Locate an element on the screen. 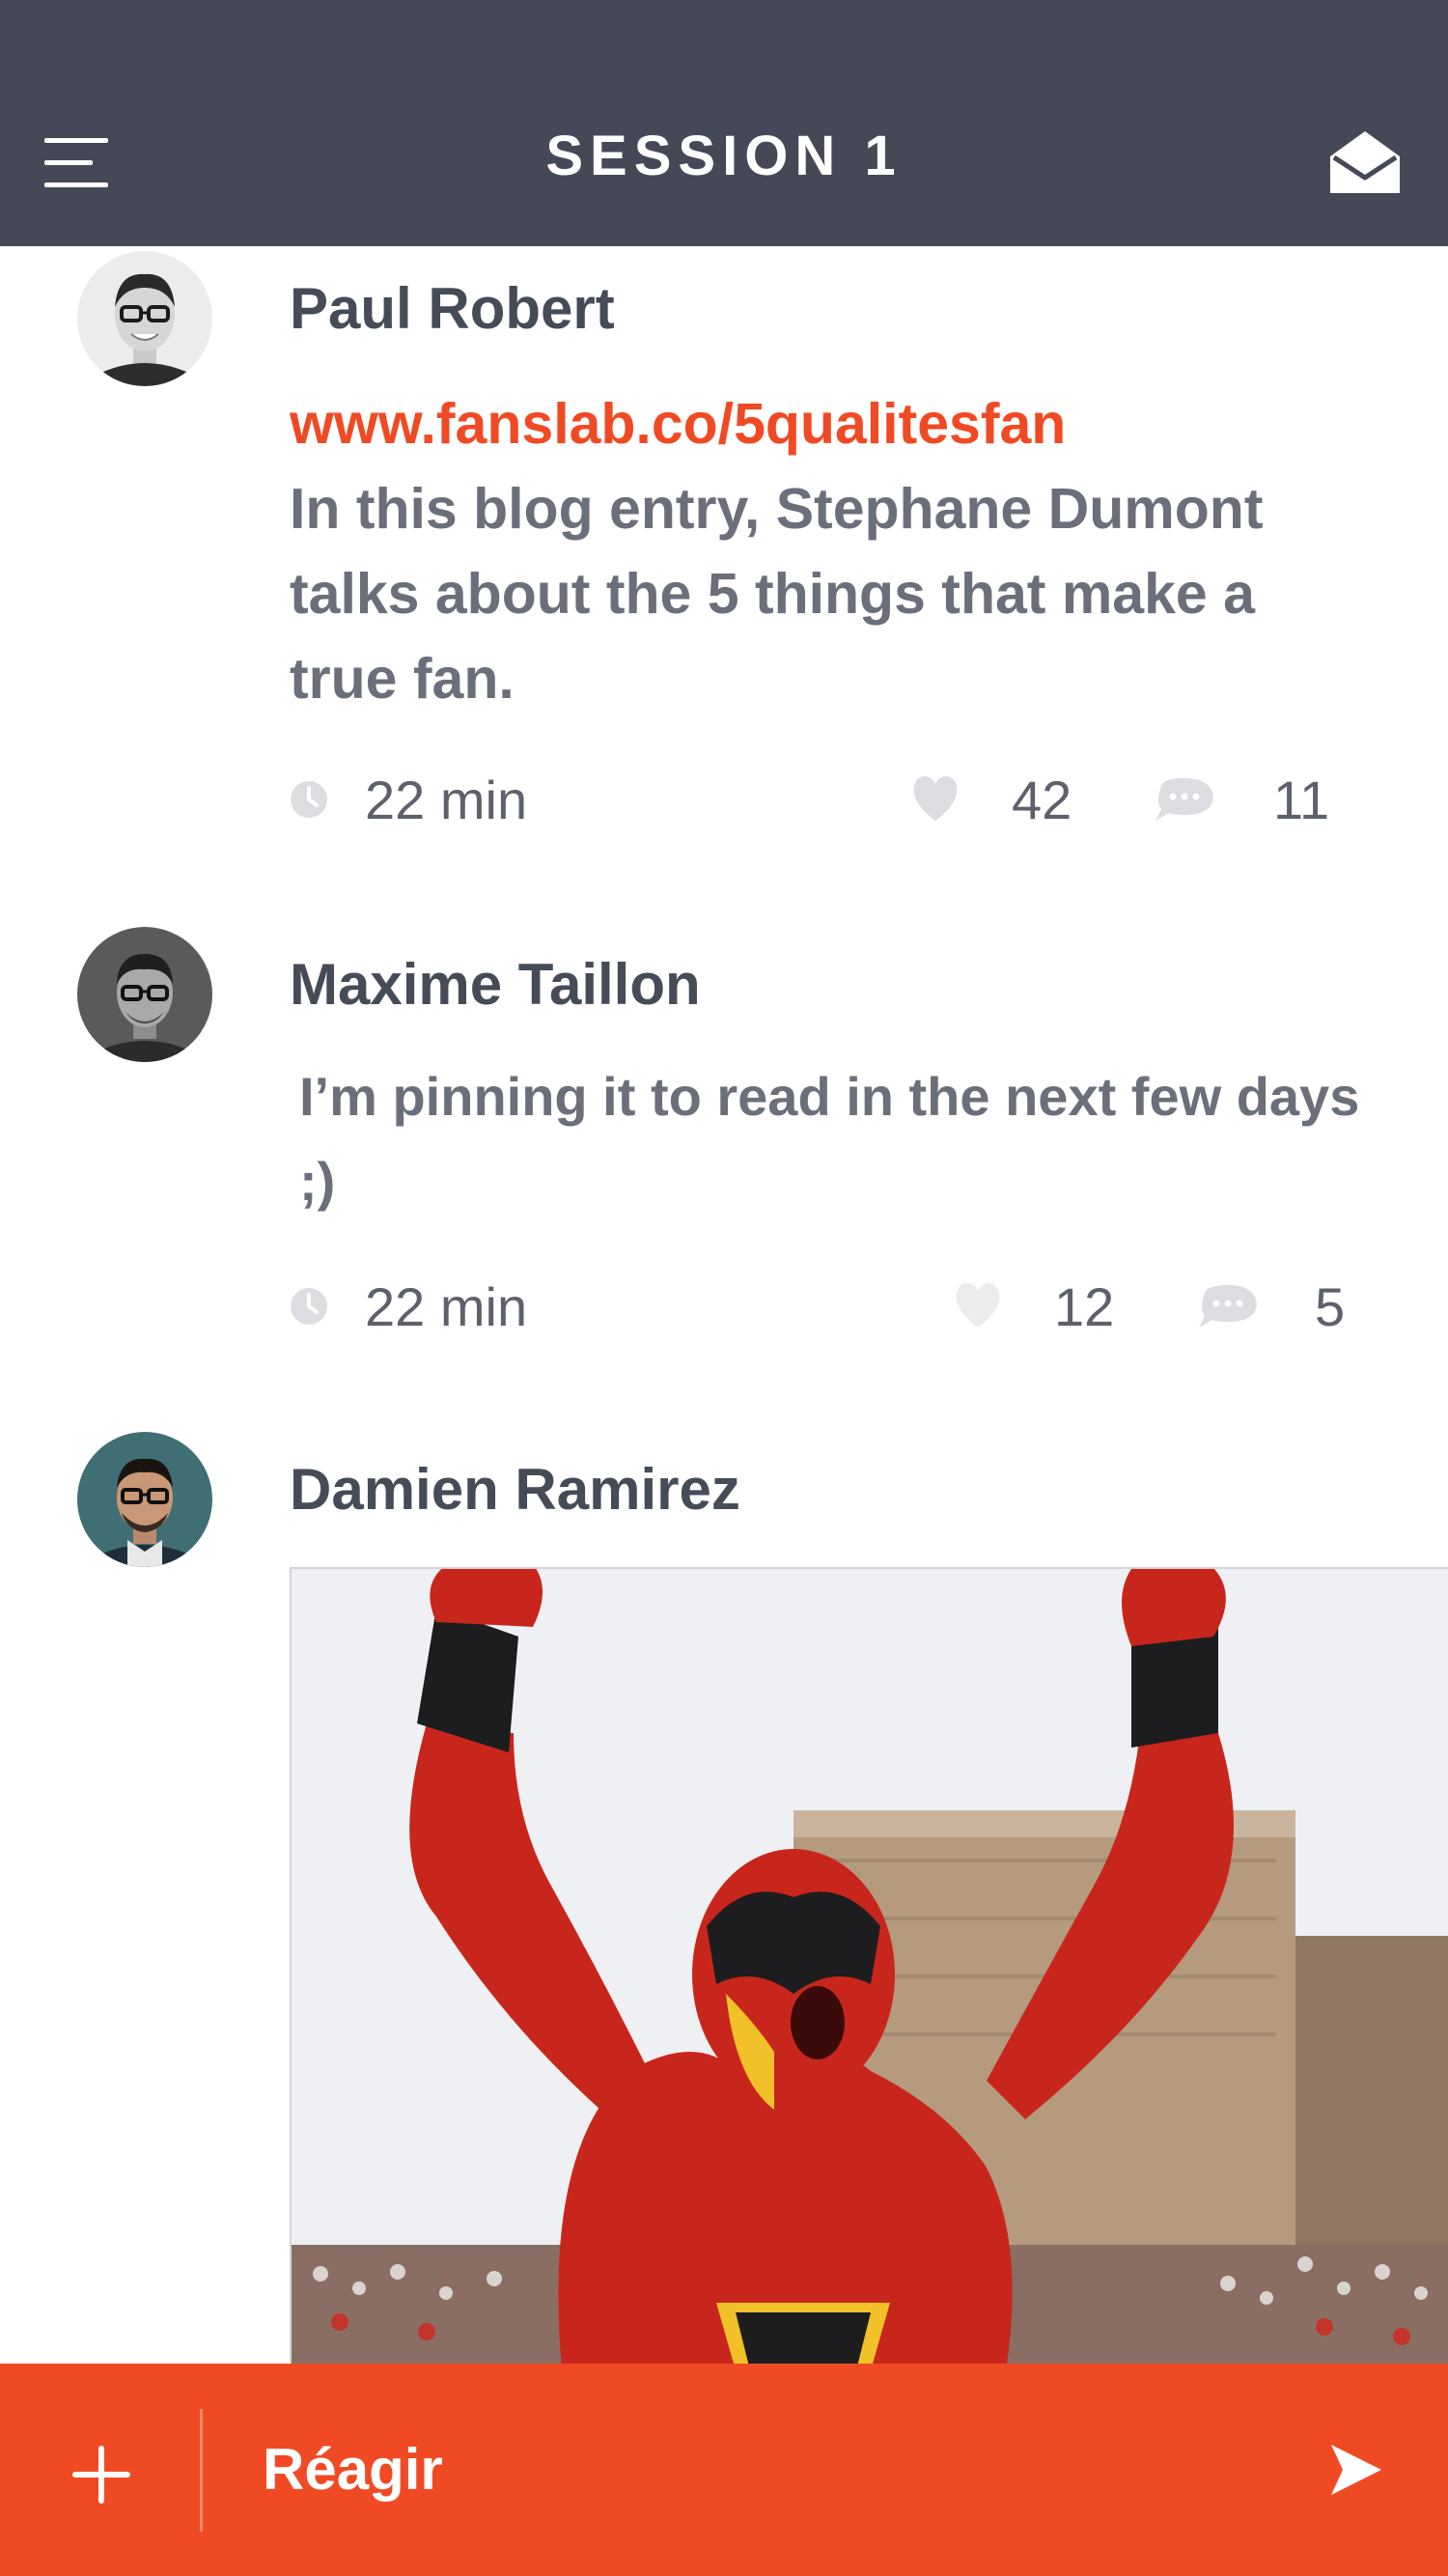  comment-count: 5 is located at coordinates (1331, 1306).